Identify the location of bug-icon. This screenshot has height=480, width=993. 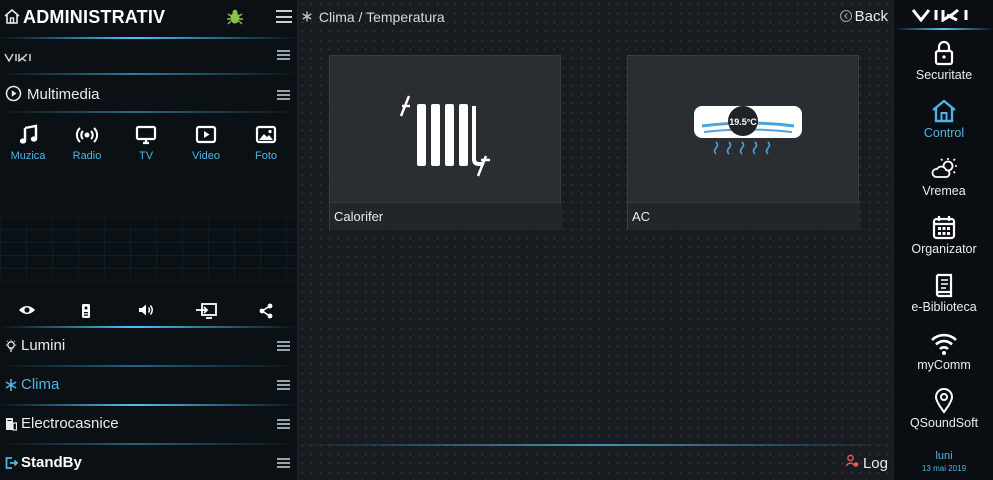
(235, 19).